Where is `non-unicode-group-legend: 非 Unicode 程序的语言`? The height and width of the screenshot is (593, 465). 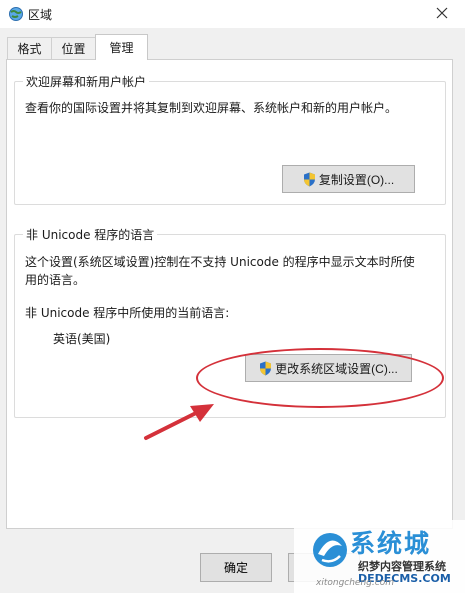 non-unicode-group-legend: 非 Unicode 程序的语言 is located at coordinates (90, 235).